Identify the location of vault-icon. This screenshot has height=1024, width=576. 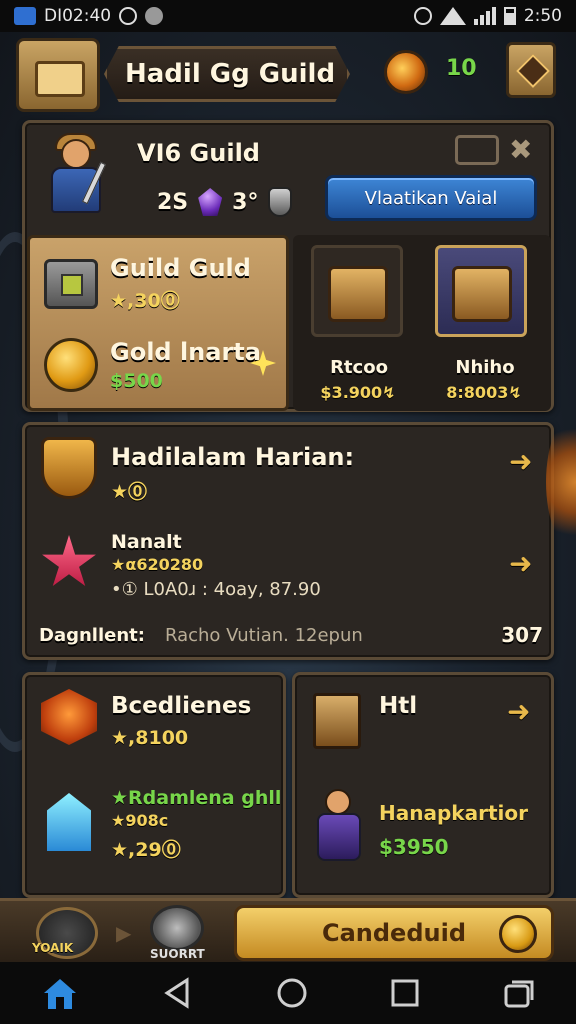
(337, 721).